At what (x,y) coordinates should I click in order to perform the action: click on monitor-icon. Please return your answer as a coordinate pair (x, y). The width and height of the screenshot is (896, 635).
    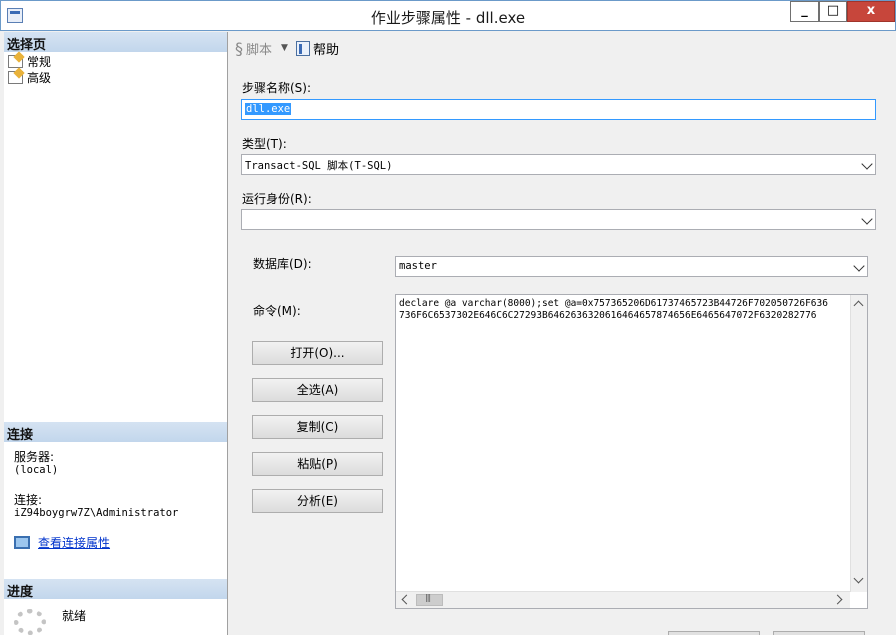
    Looking at the image, I should click on (22, 542).